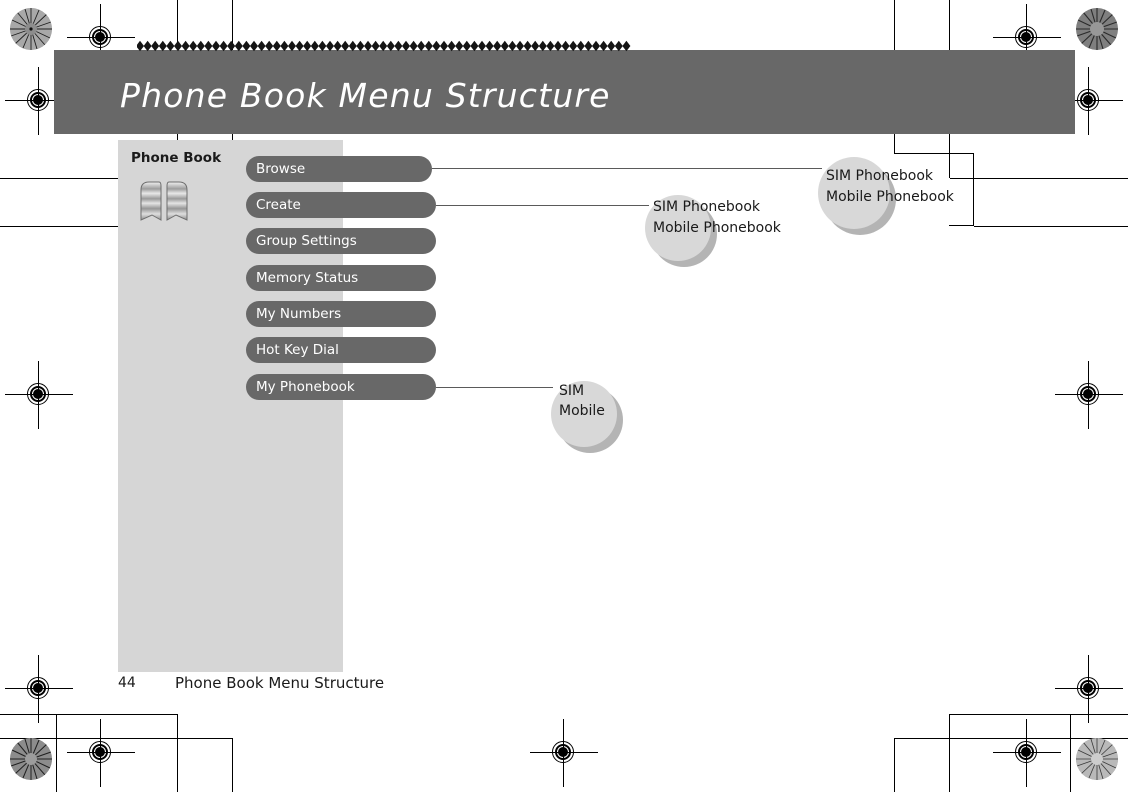 This screenshot has width=1128, height=792. Describe the element at coordinates (281, 169) in the screenshot. I see `menu-item-label: Browse` at that location.